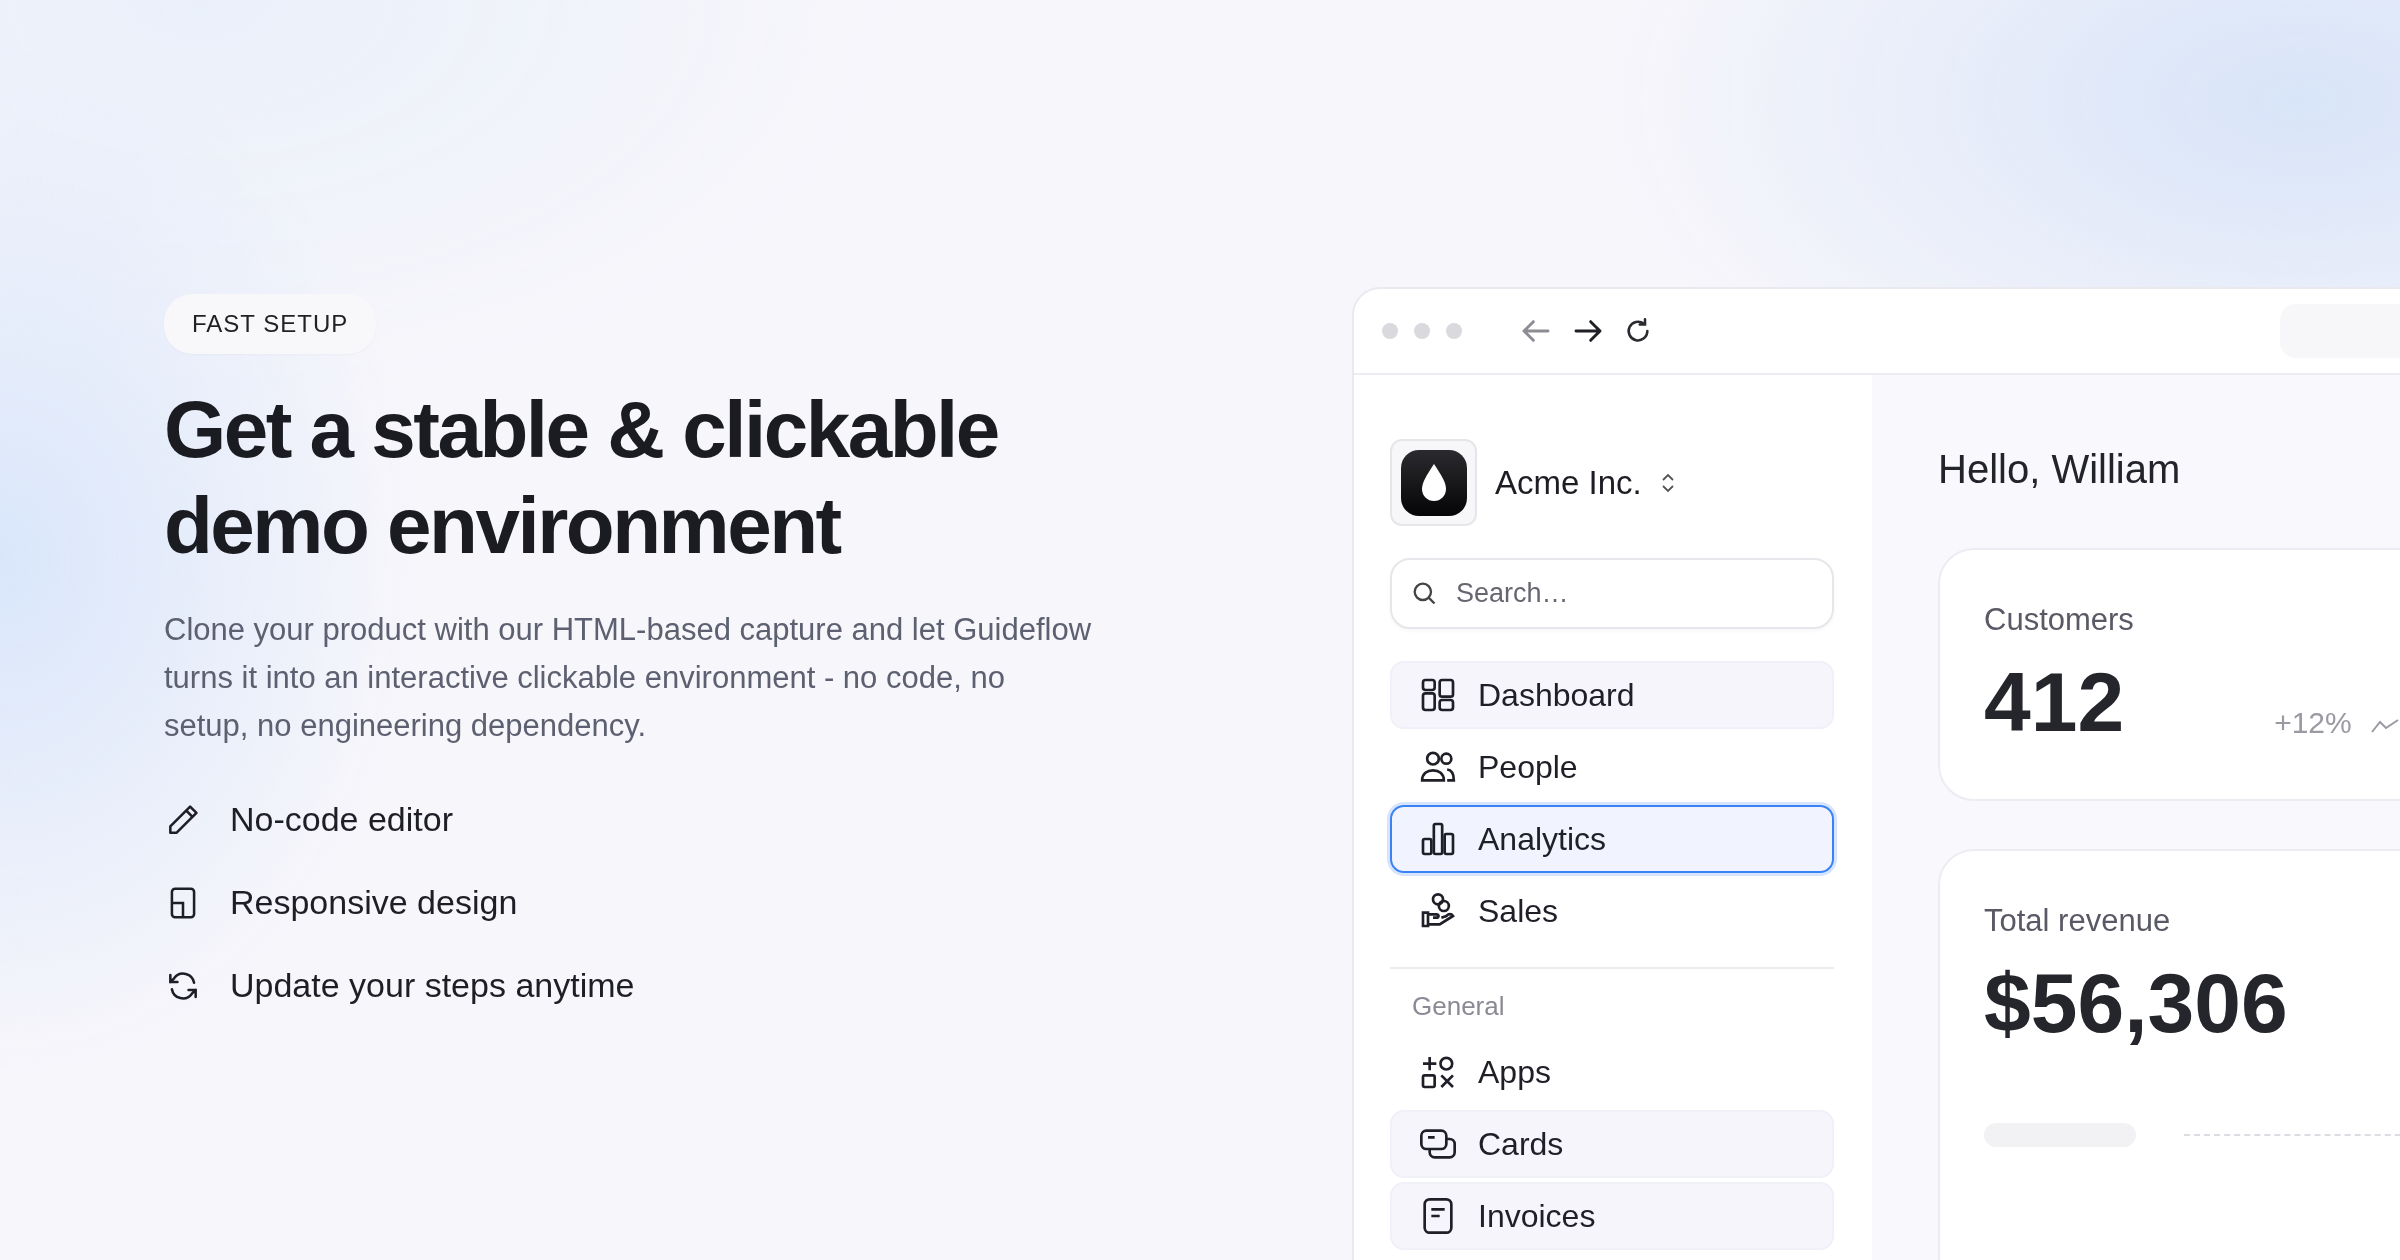  I want to click on feature-label: Responsive design, so click(374, 902).